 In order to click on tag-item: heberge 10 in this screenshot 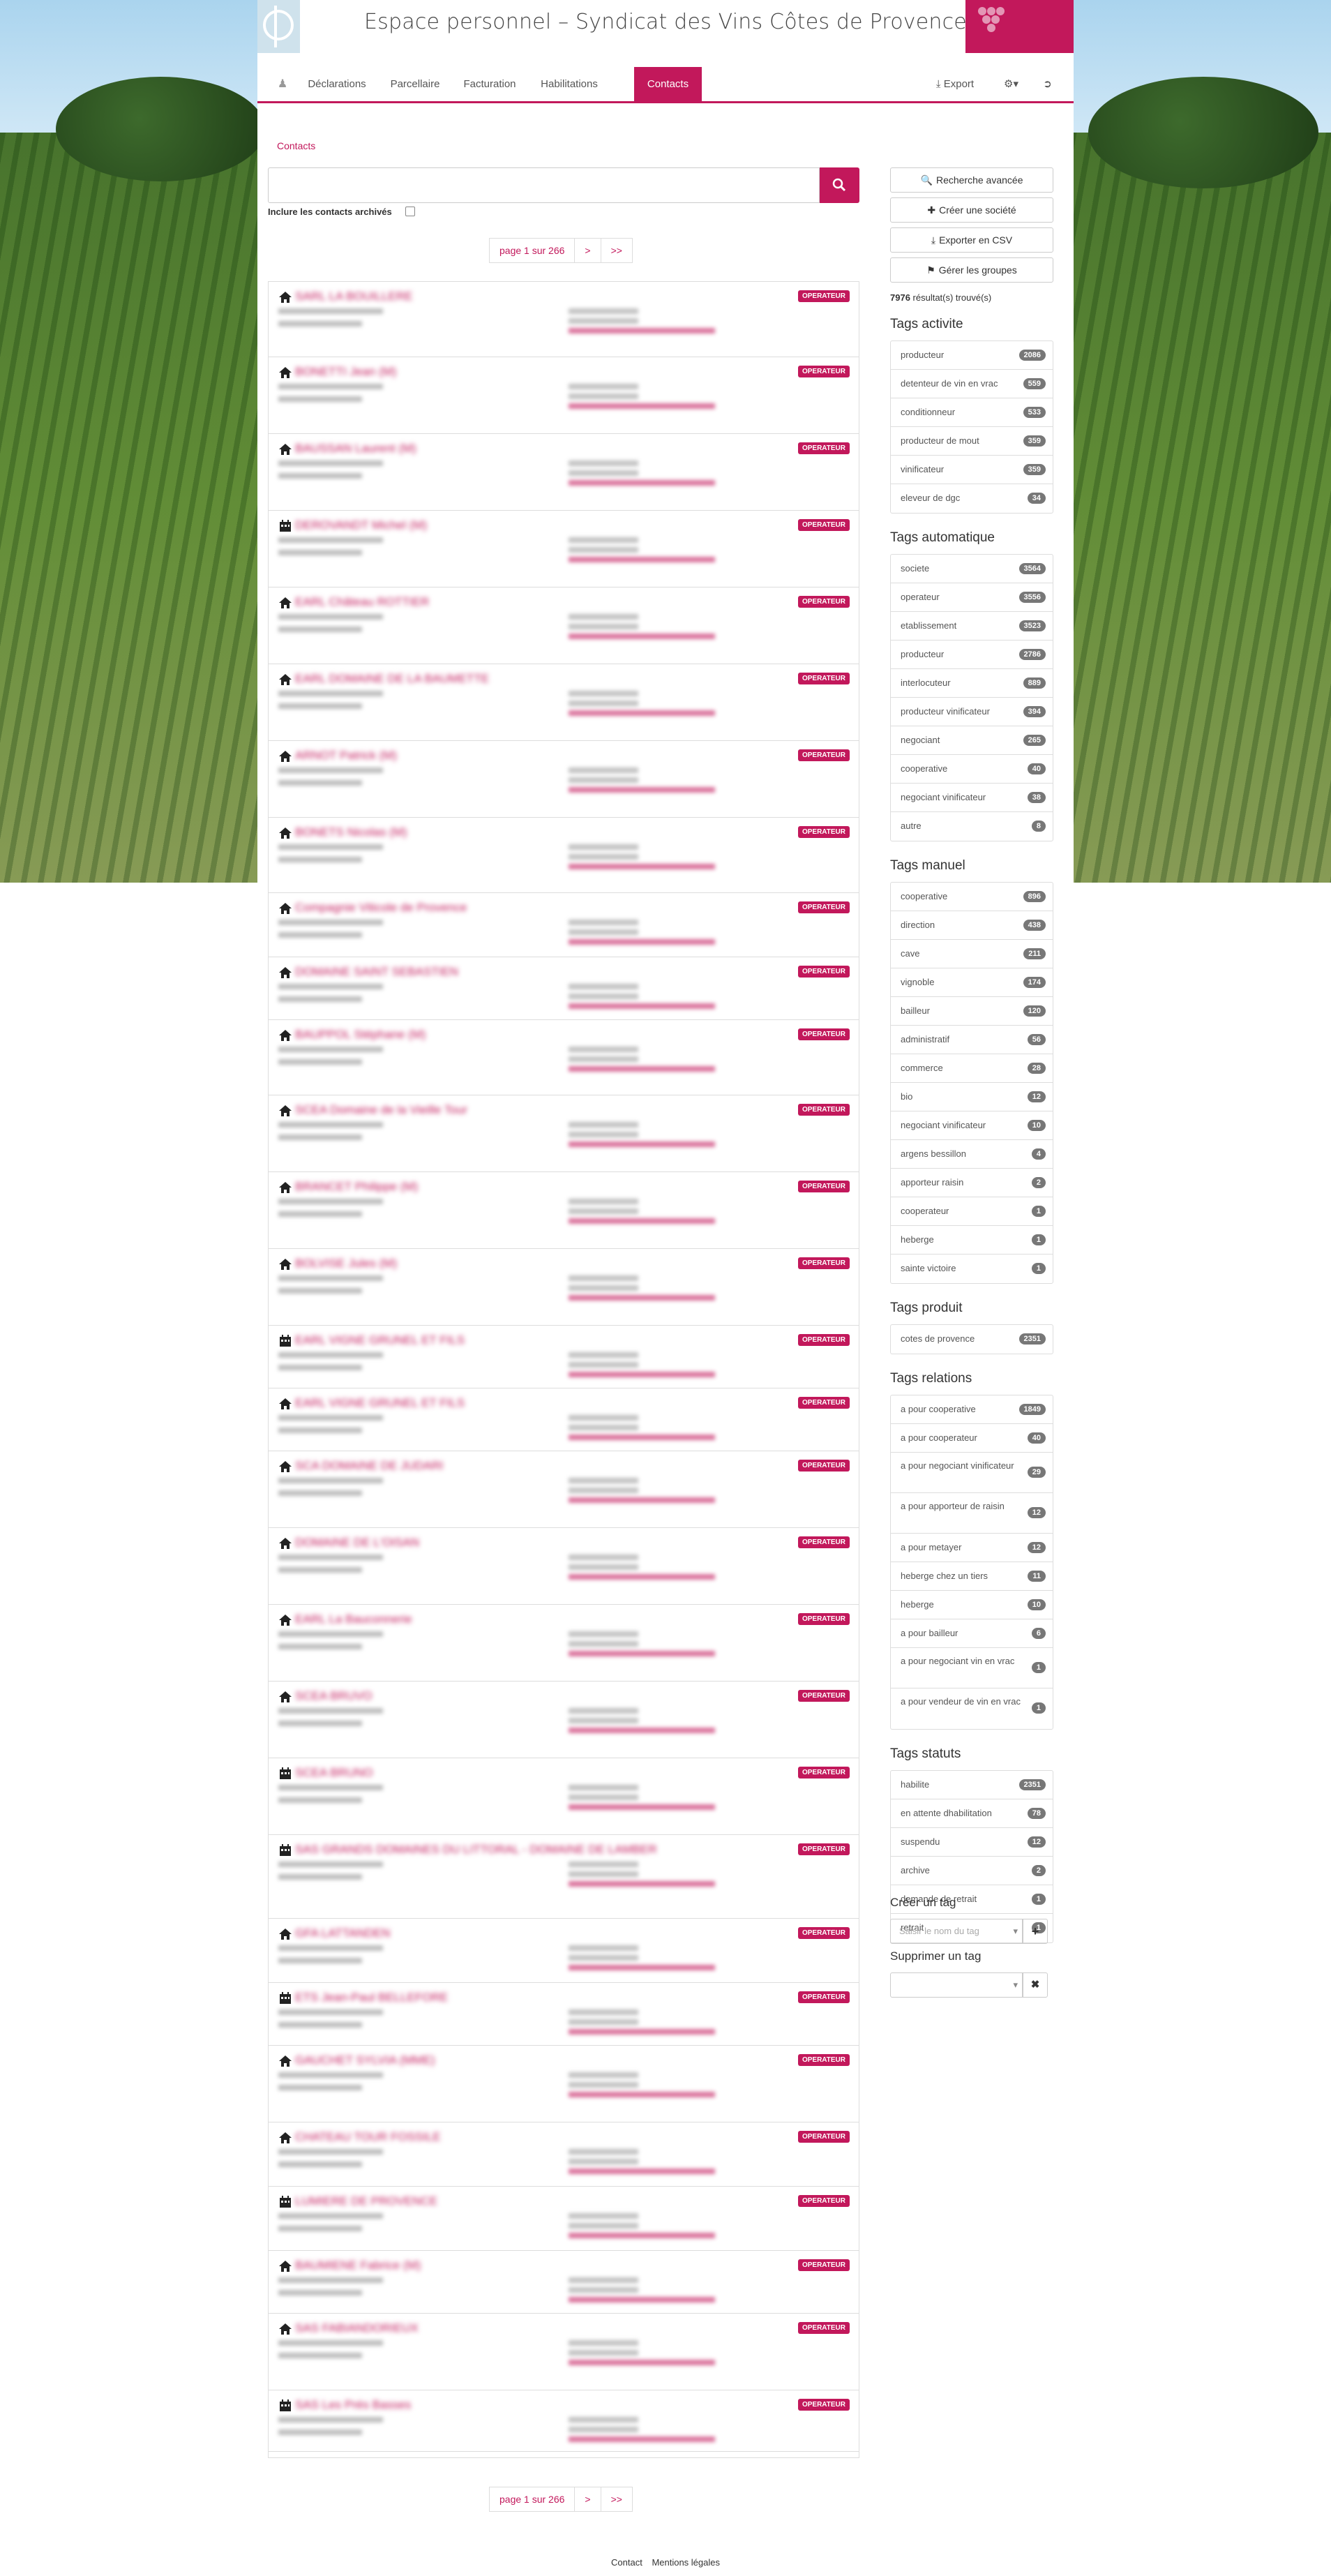, I will do `click(972, 1605)`.